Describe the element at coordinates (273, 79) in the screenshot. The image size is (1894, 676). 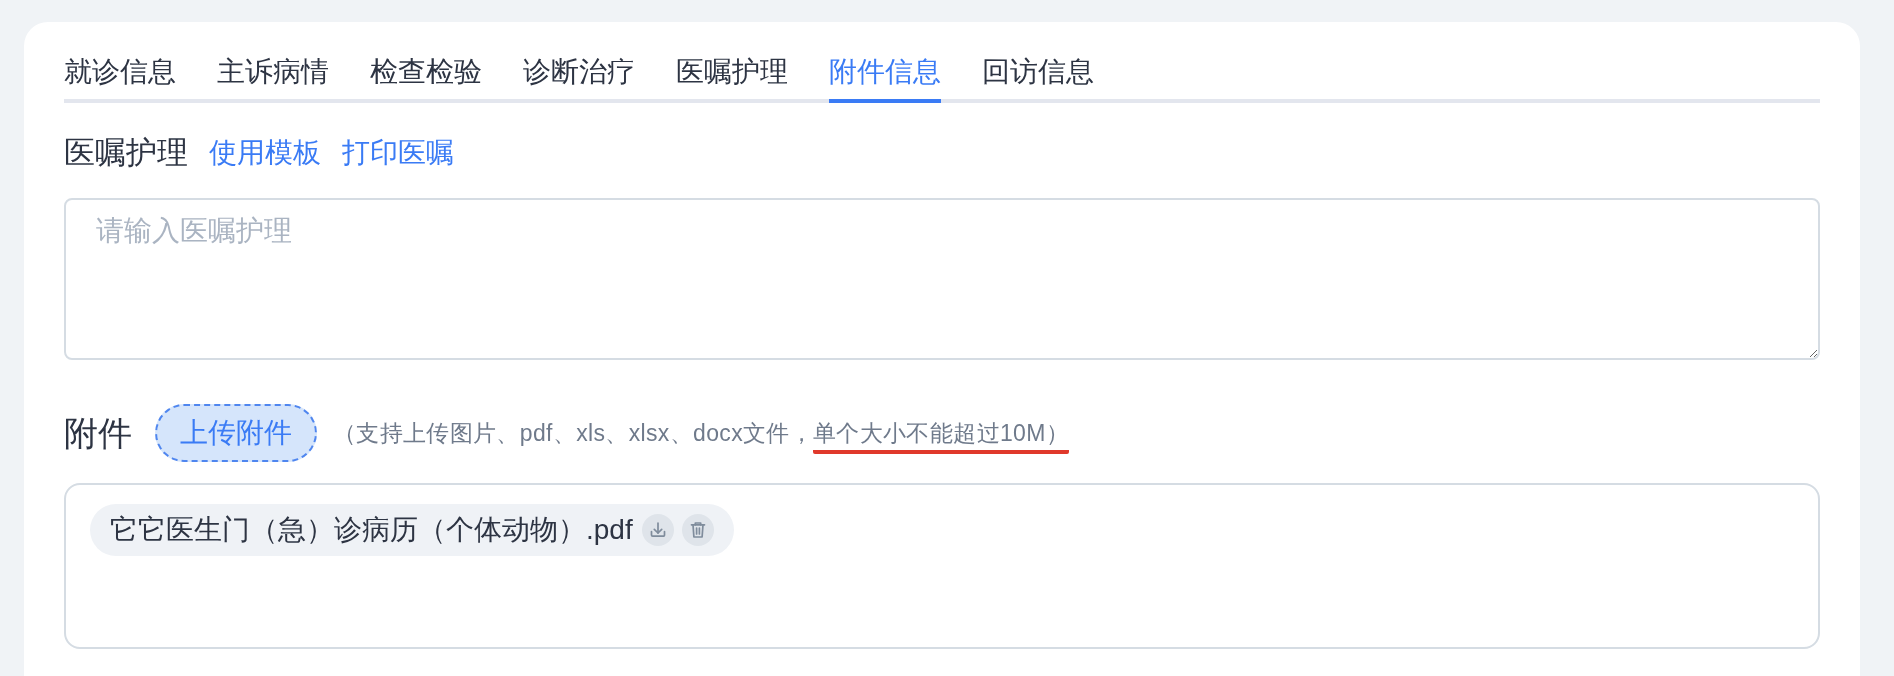
I see `tab: 主诉病情` at that location.